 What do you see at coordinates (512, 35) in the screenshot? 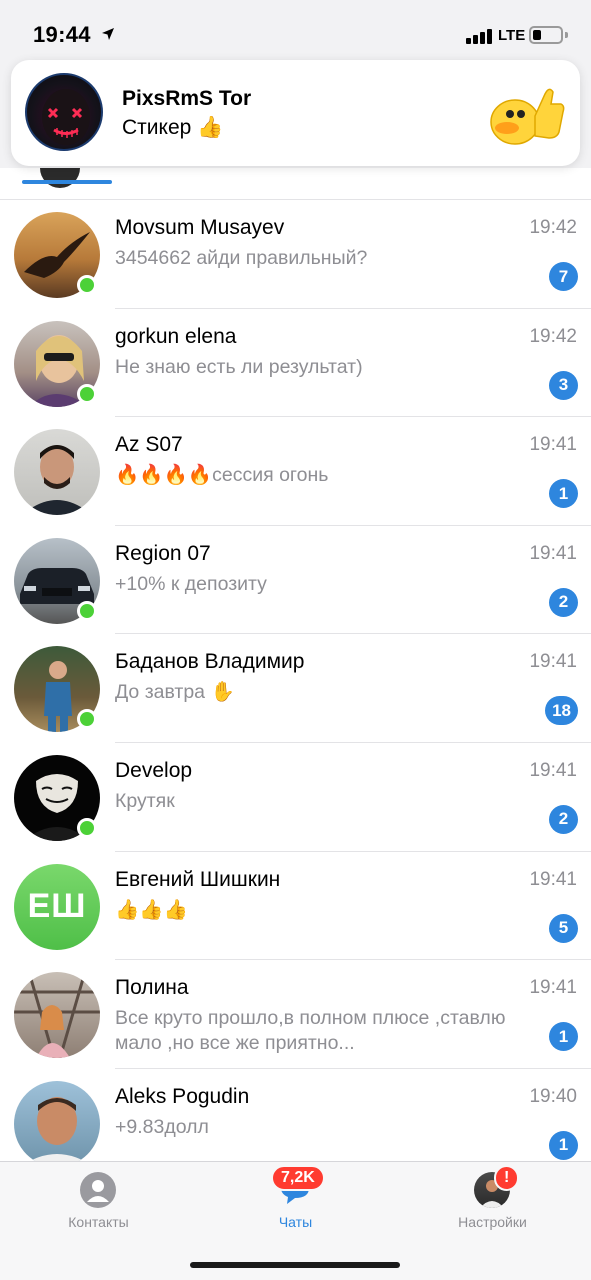
I see `network-label: LTE` at bounding box center [512, 35].